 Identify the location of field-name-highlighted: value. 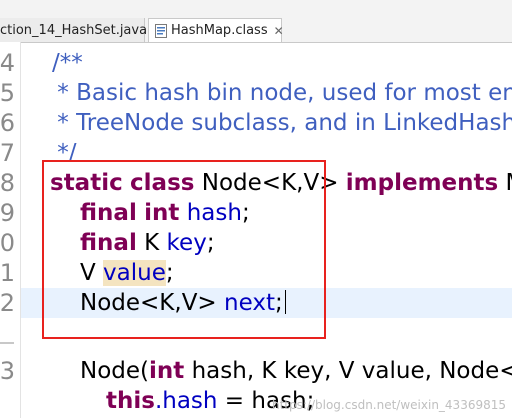
(134, 273).